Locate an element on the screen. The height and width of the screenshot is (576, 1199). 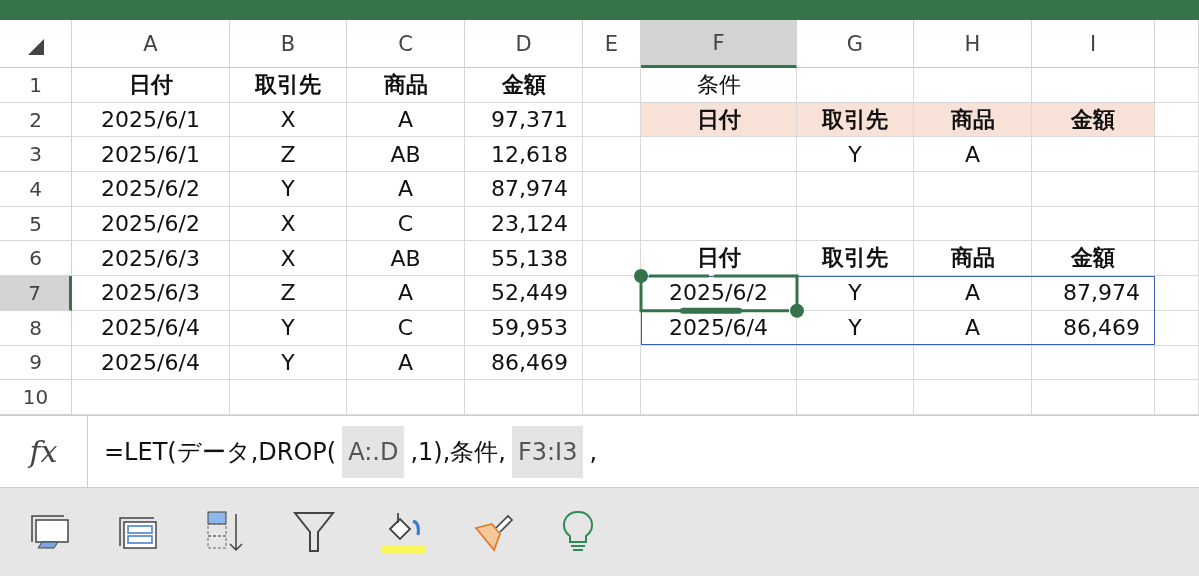
row-header: 10 is located at coordinates (36, 397).